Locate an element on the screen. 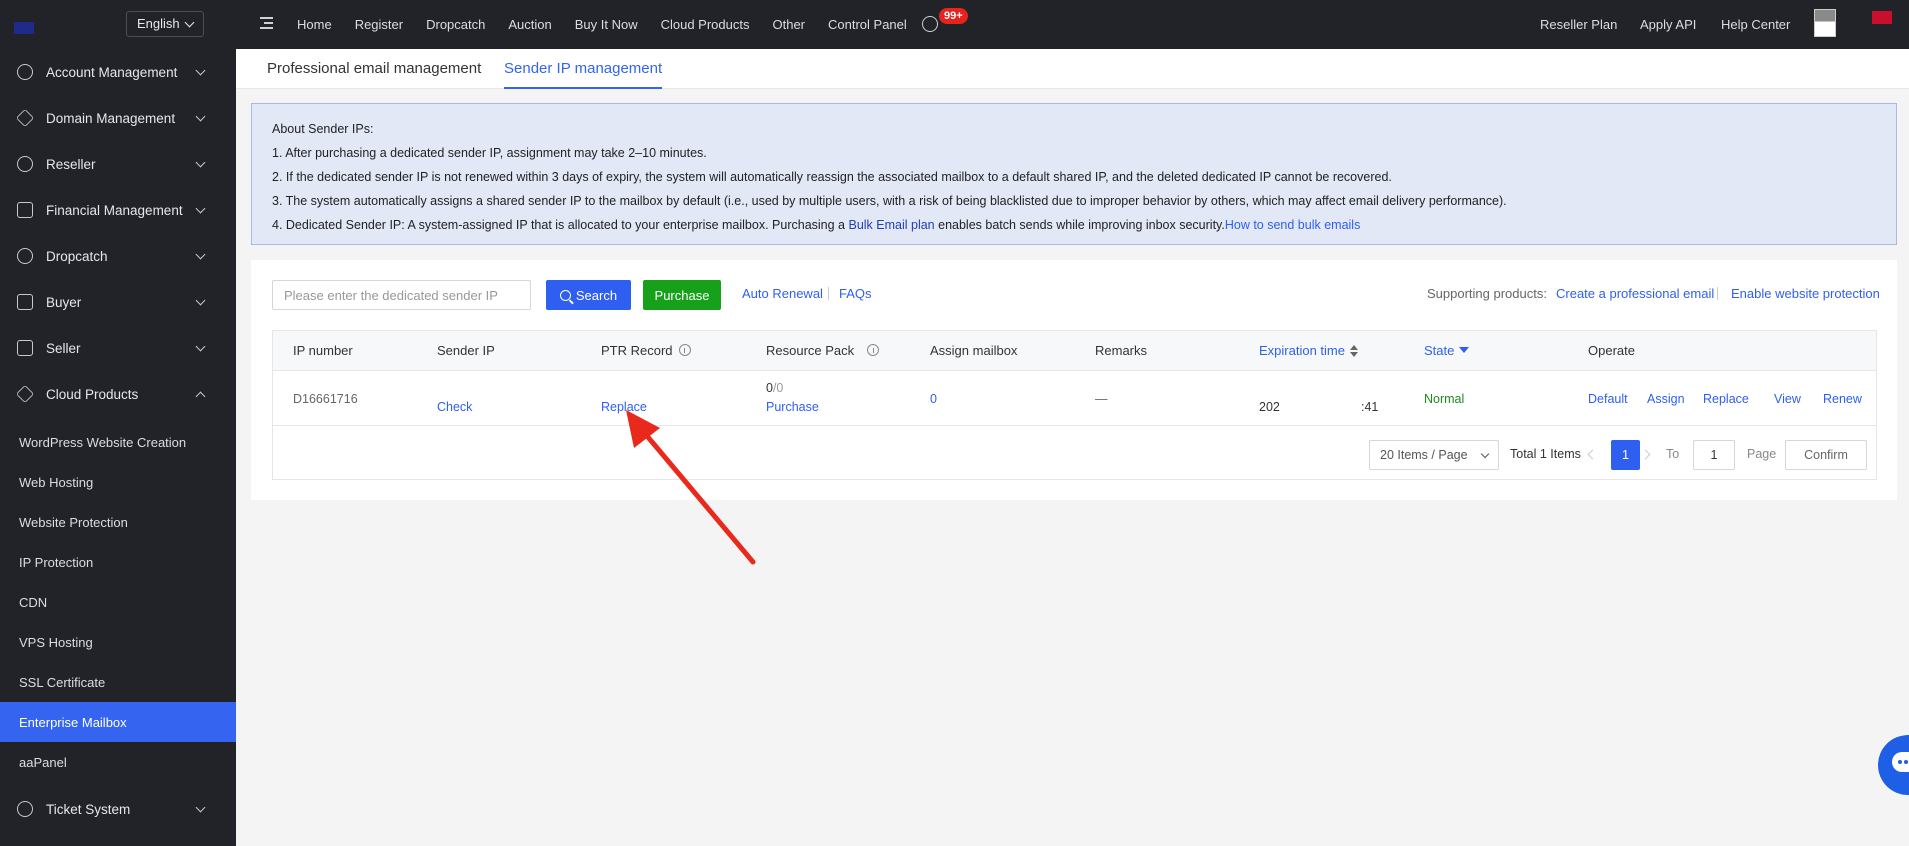 Image resolution: width=1909 pixels, height=846 pixels. sidebar-group-label: Domain Management is located at coordinates (111, 118).